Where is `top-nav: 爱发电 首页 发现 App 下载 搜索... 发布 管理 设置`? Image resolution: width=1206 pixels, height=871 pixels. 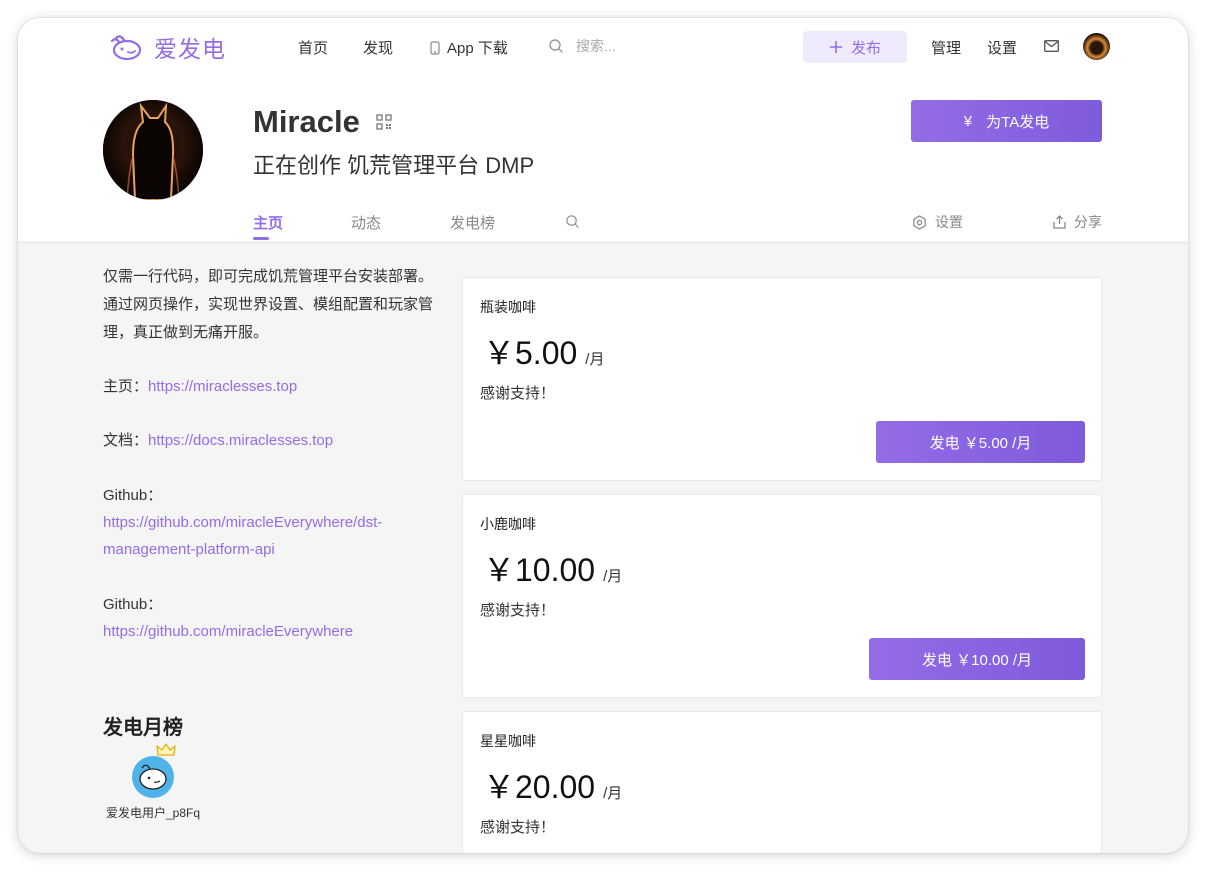 top-nav: 爱发电 首页 发现 App 下载 搜索... 发布 管理 设置 is located at coordinates (603, 47).